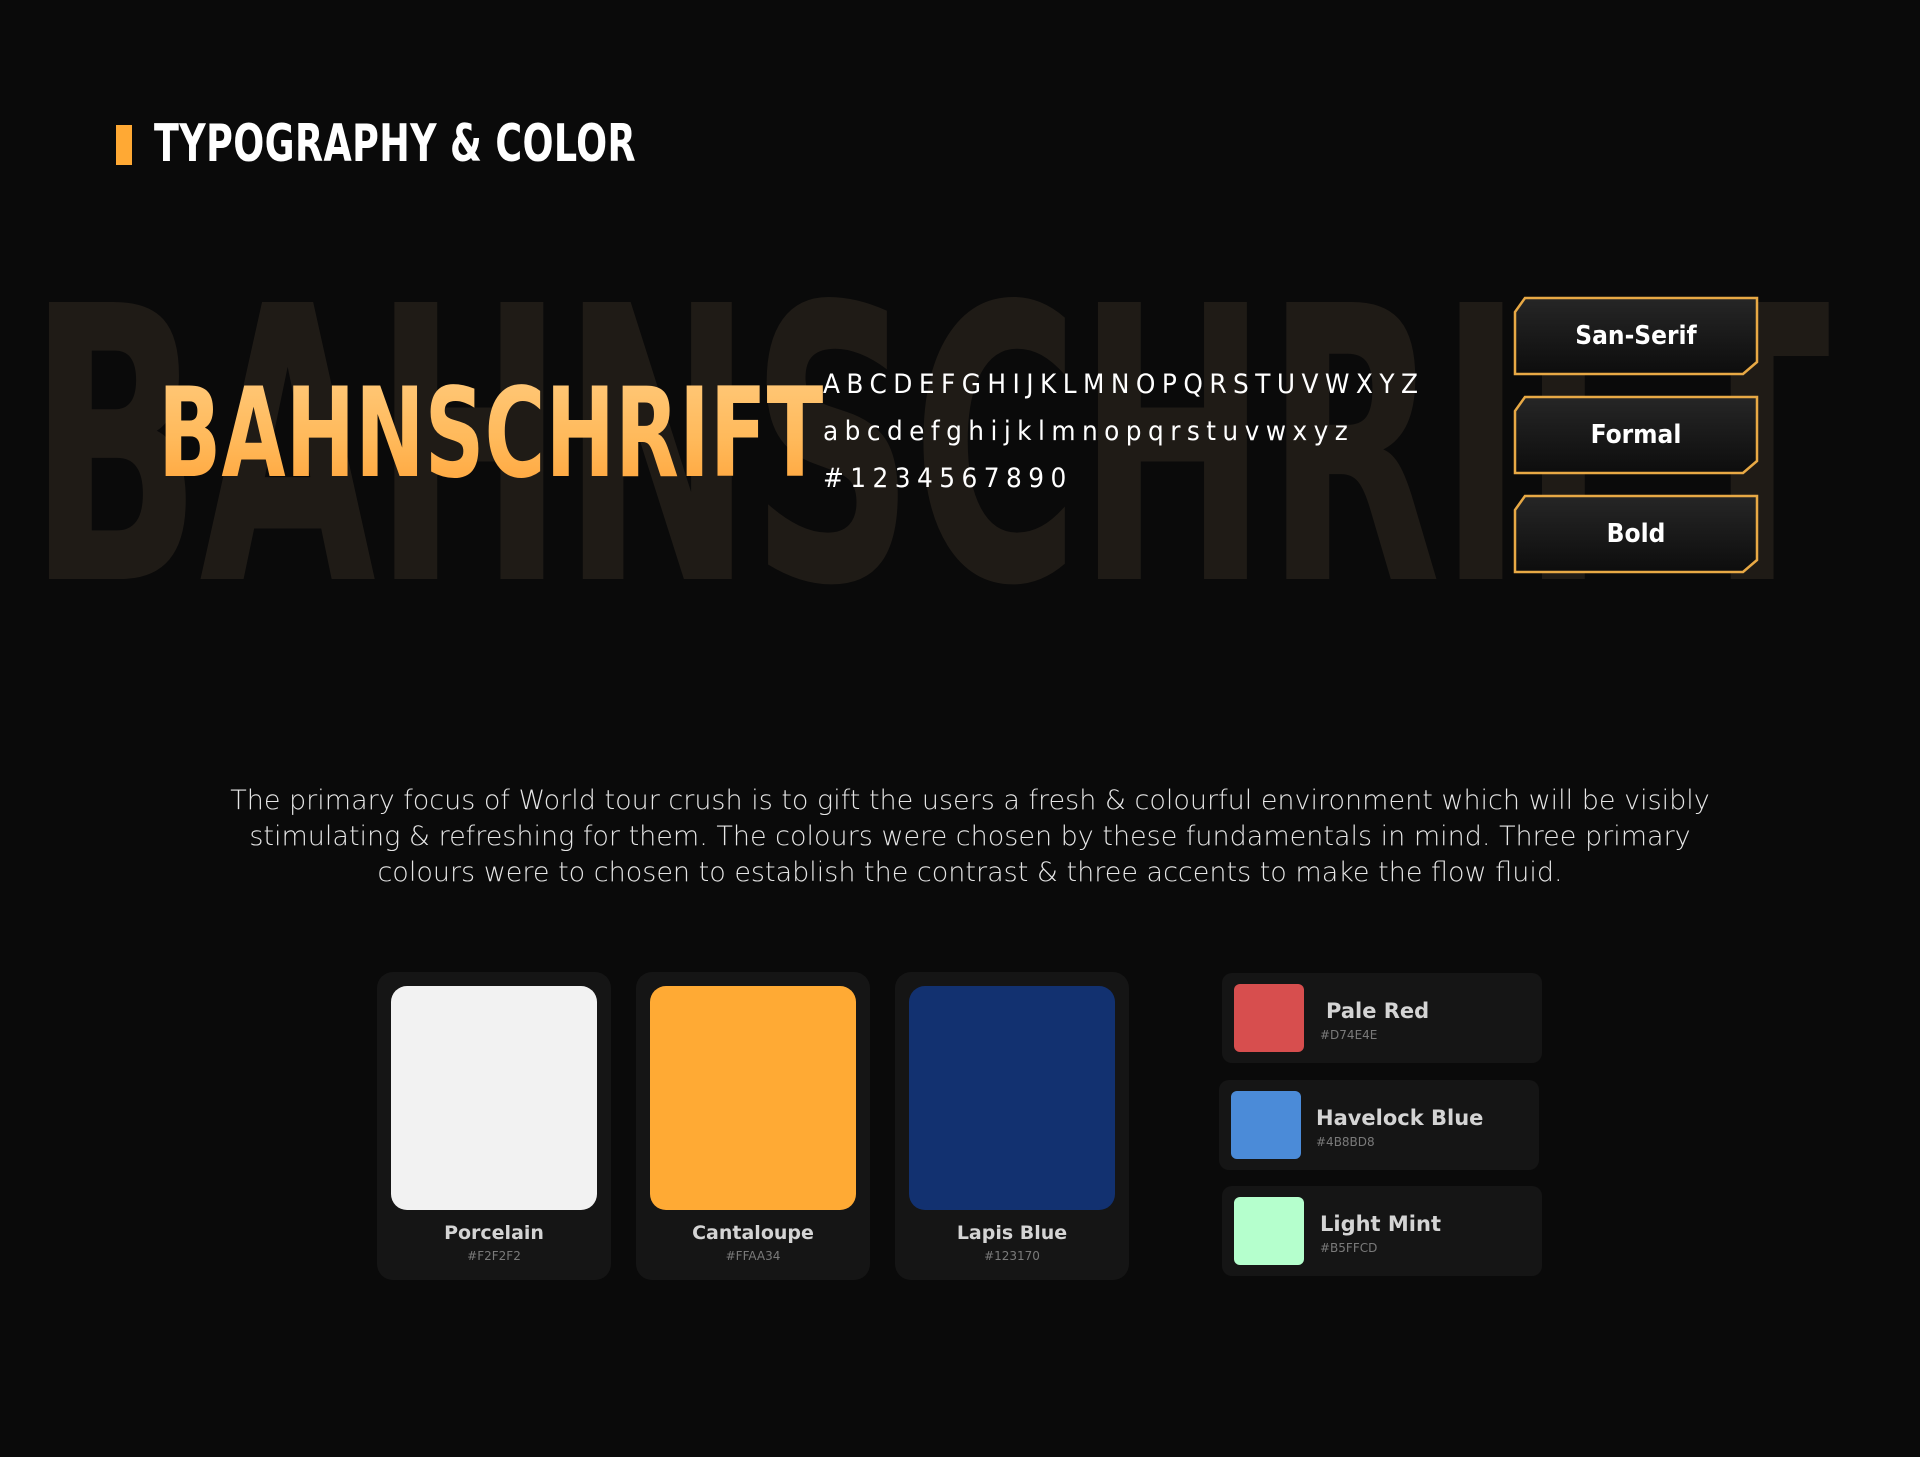  What do you see at coordinates (1378, 1011) in the screenshot?
I see `accent-name: Pale Red` at bounding box center [1378, 1011].